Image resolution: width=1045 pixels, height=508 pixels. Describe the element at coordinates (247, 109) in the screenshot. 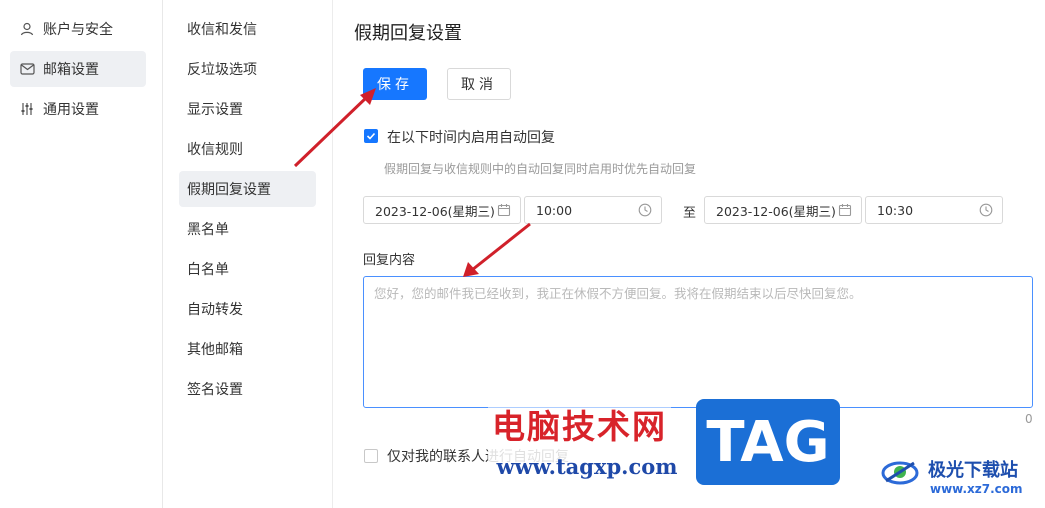

I see `subnav-item-display: 显示设置` at that location.